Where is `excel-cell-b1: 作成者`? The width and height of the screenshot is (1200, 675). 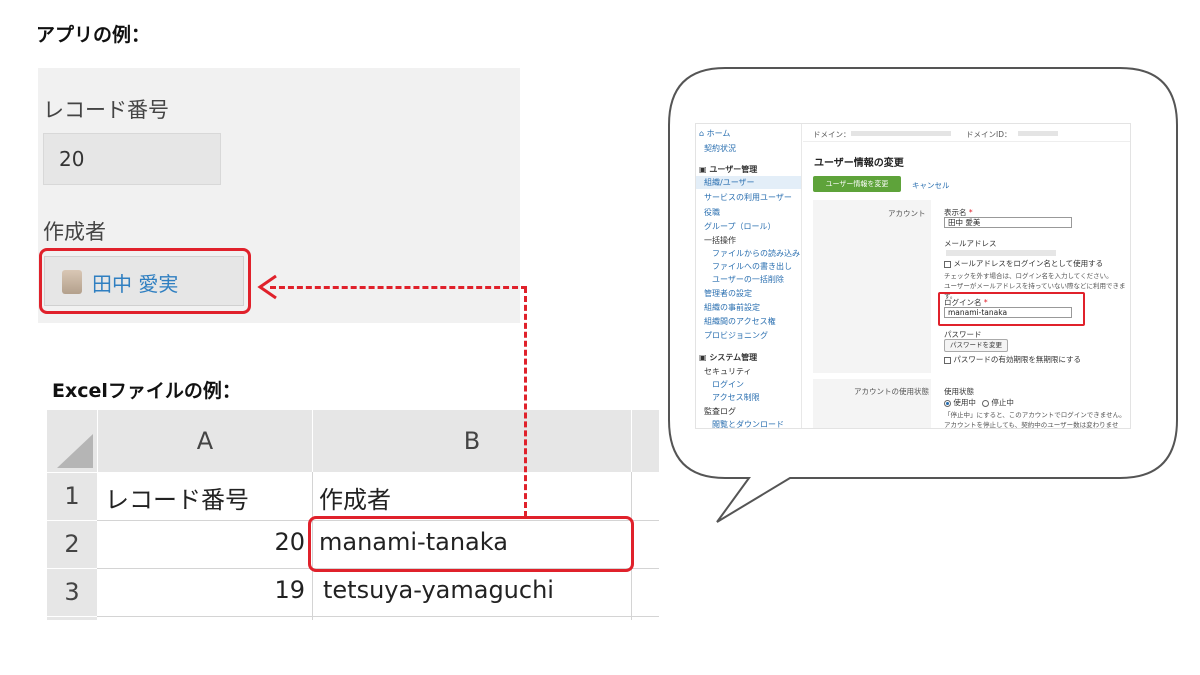 excel-cell-b1: 作成者 is located at coordinates (355, 497).